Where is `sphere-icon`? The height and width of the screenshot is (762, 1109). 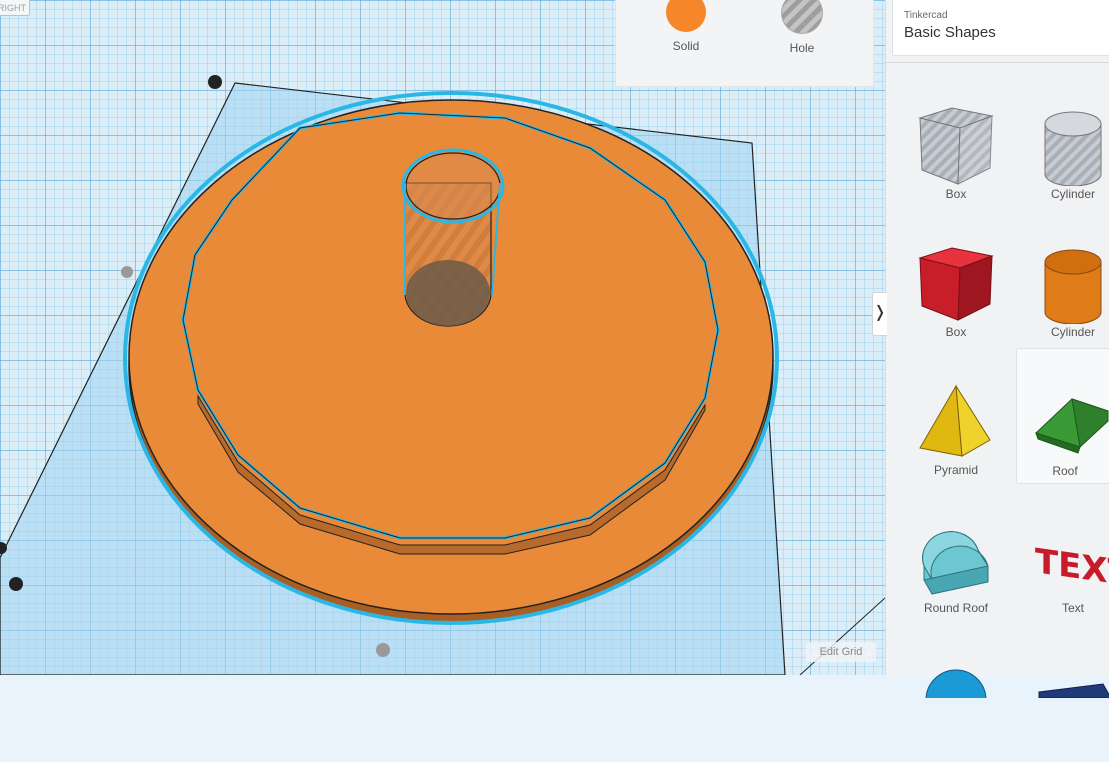
sphere-icon is located at coordinates (956, 683).